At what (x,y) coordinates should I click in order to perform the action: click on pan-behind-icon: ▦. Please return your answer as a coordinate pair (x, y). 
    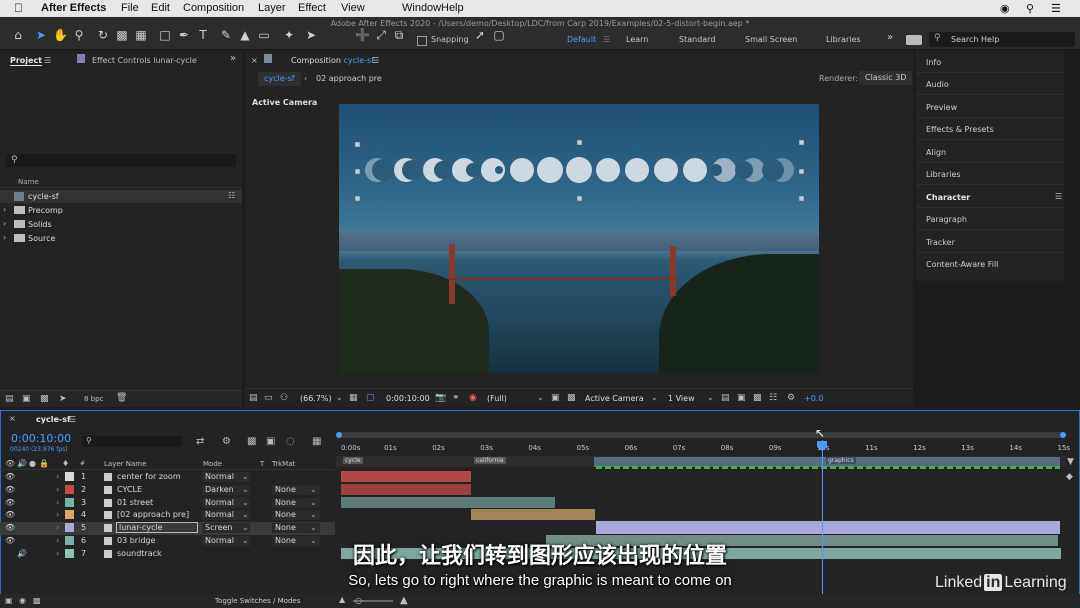
    Looking at the image, I should click on (141, 35).